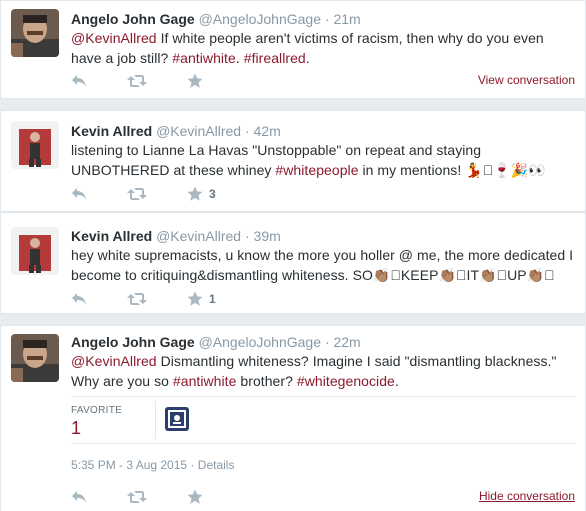 The height and width of the screenshot is (511, 586). Describe the element at coordinates (155, 420) in the screenshot. I see `stat-divider` at that location.